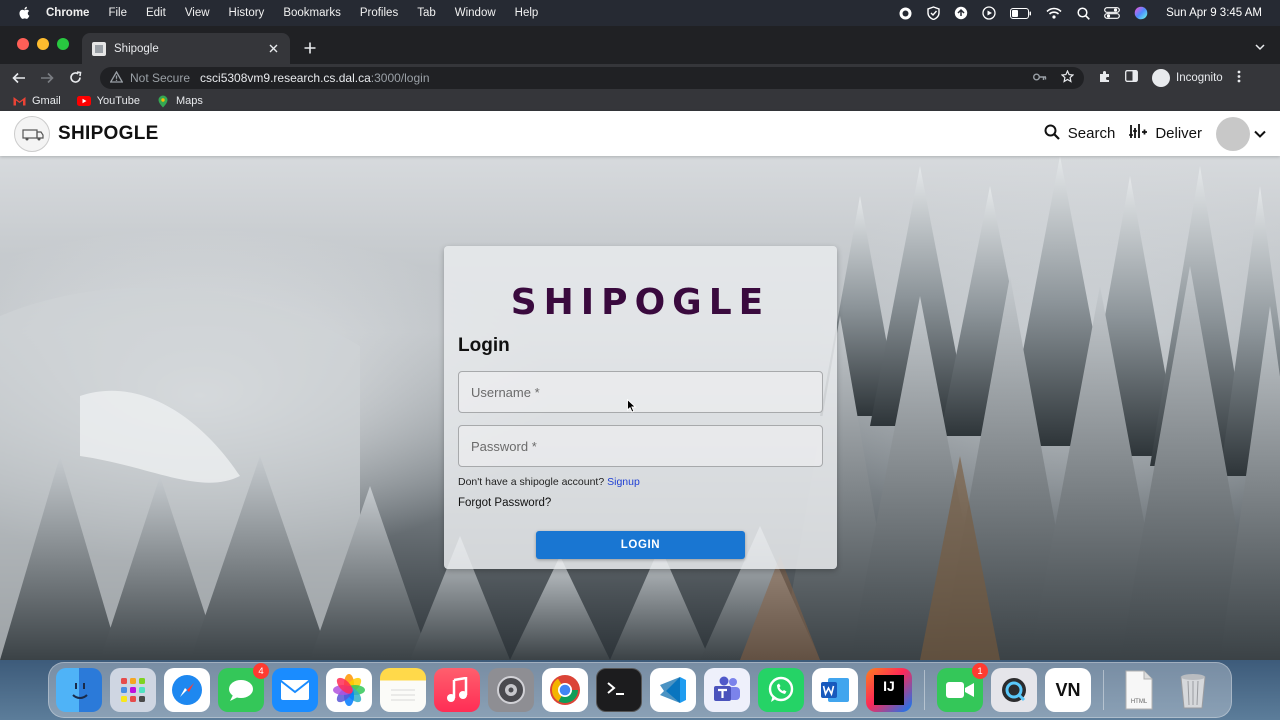  I want to click on window-controls, so click(43, 44).